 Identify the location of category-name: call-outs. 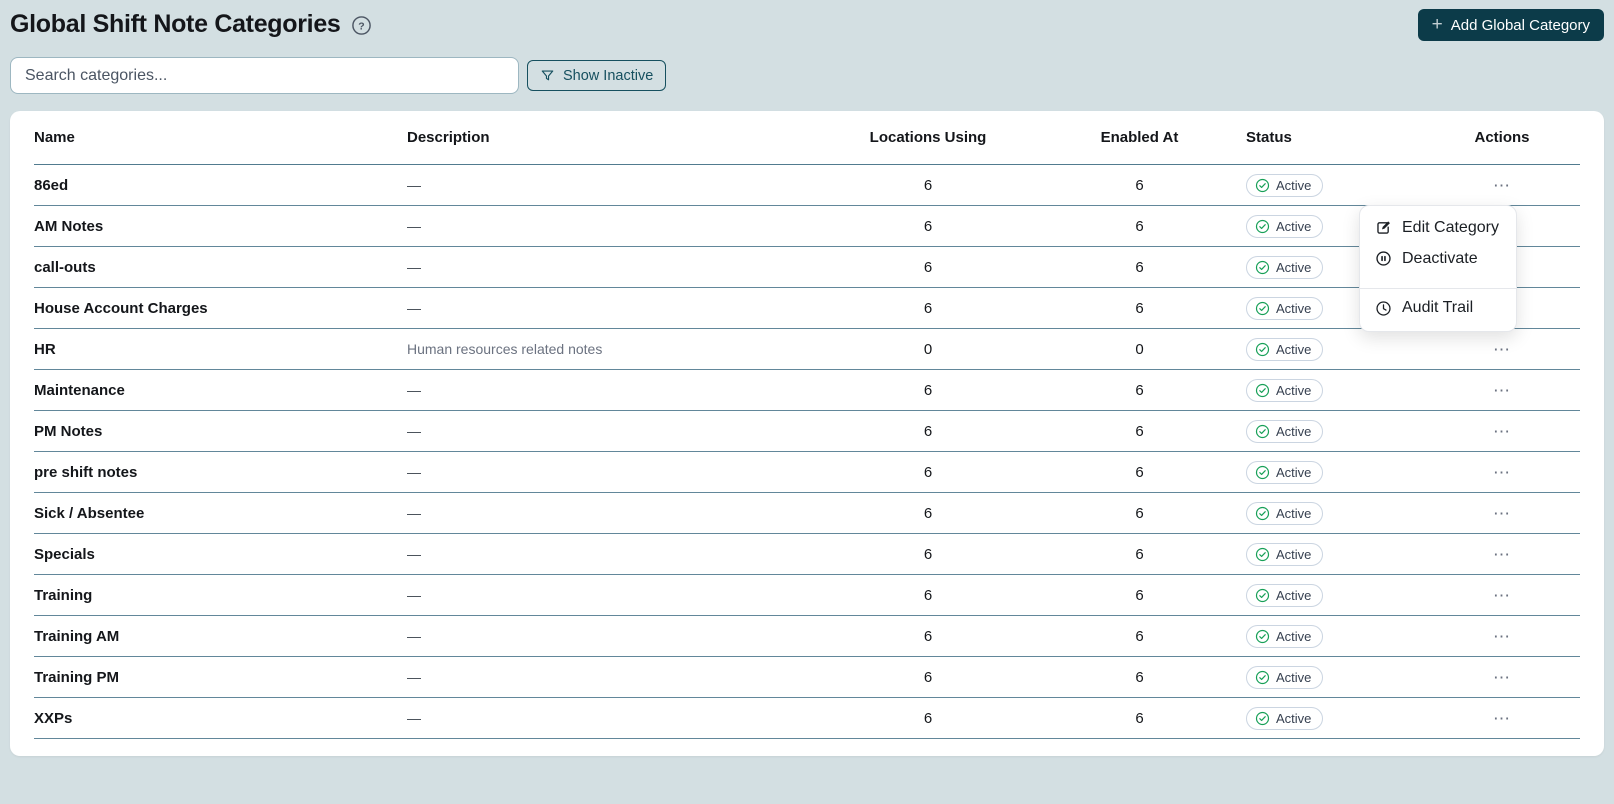
(65, 267).